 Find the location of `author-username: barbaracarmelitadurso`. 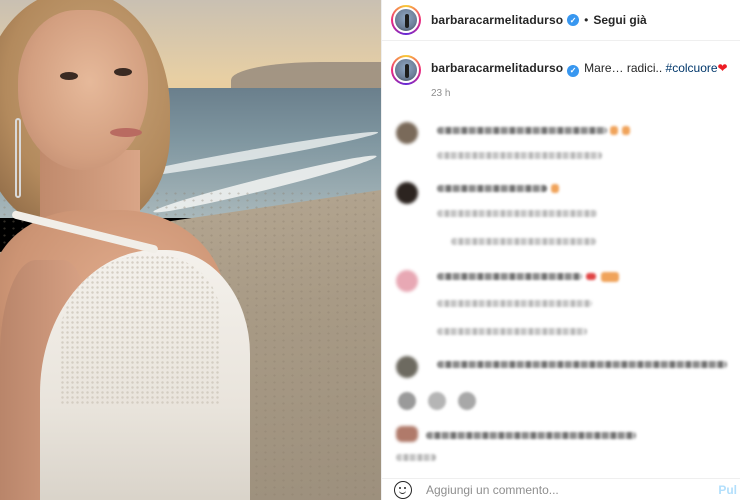

author-username: barbaracarmelitadurso is located at coordinates (497, 20).